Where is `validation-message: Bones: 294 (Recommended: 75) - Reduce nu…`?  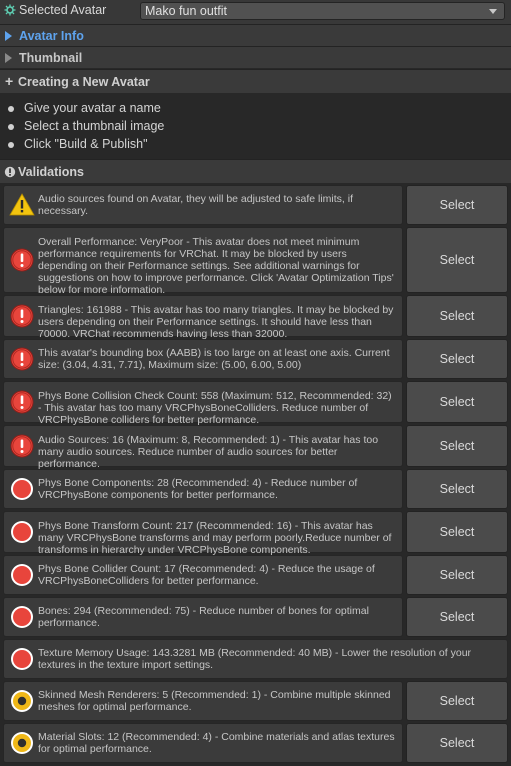 validation-message: Bones: 294 (Recommended: 75) - Reduce nu… is located at coordinates (203, 617).